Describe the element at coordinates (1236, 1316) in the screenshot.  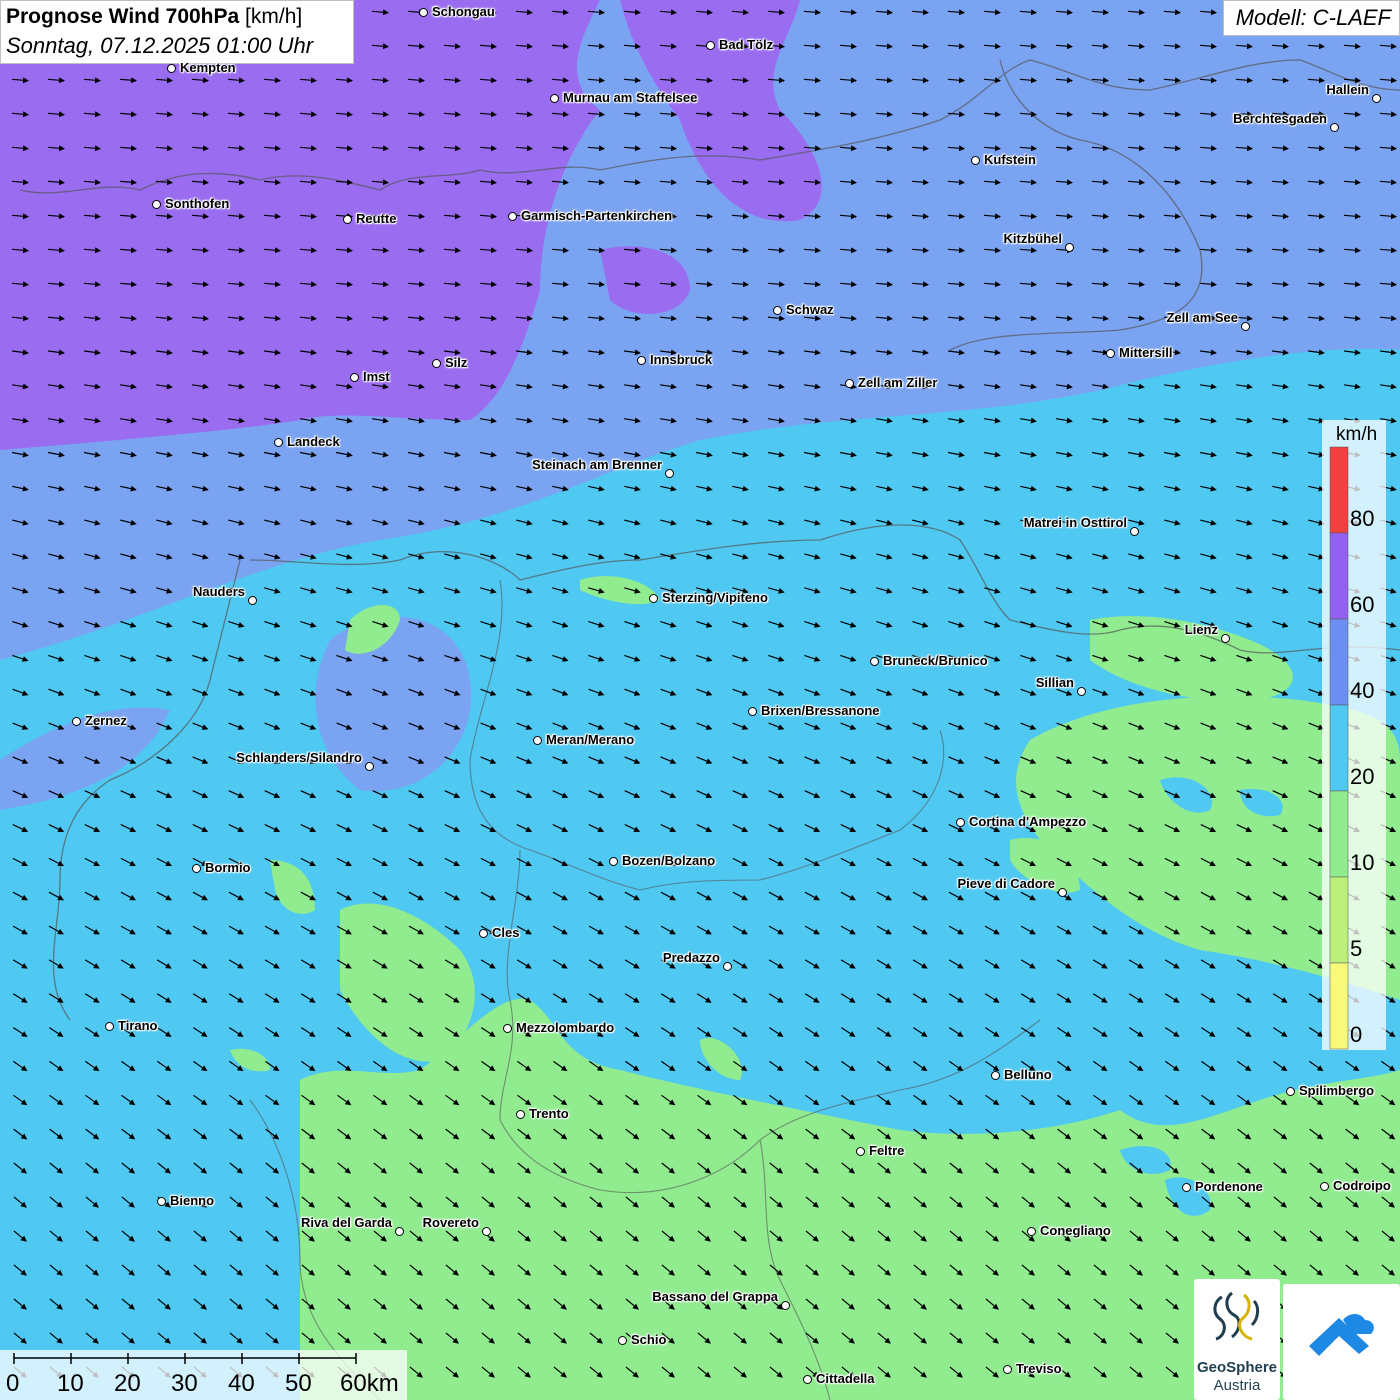
I see `geosphere-emblem-icon` at that location.